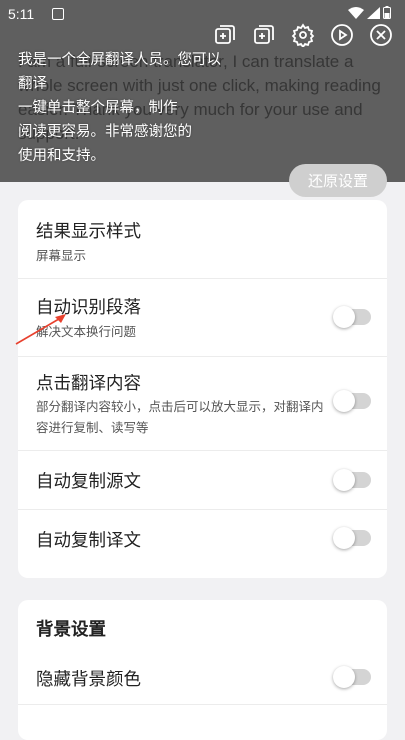 The image size is (405, 740). Describe the element at coordinates (88, 384) in the screenshot. I see `row-title: 点击翻译内容` at that location.